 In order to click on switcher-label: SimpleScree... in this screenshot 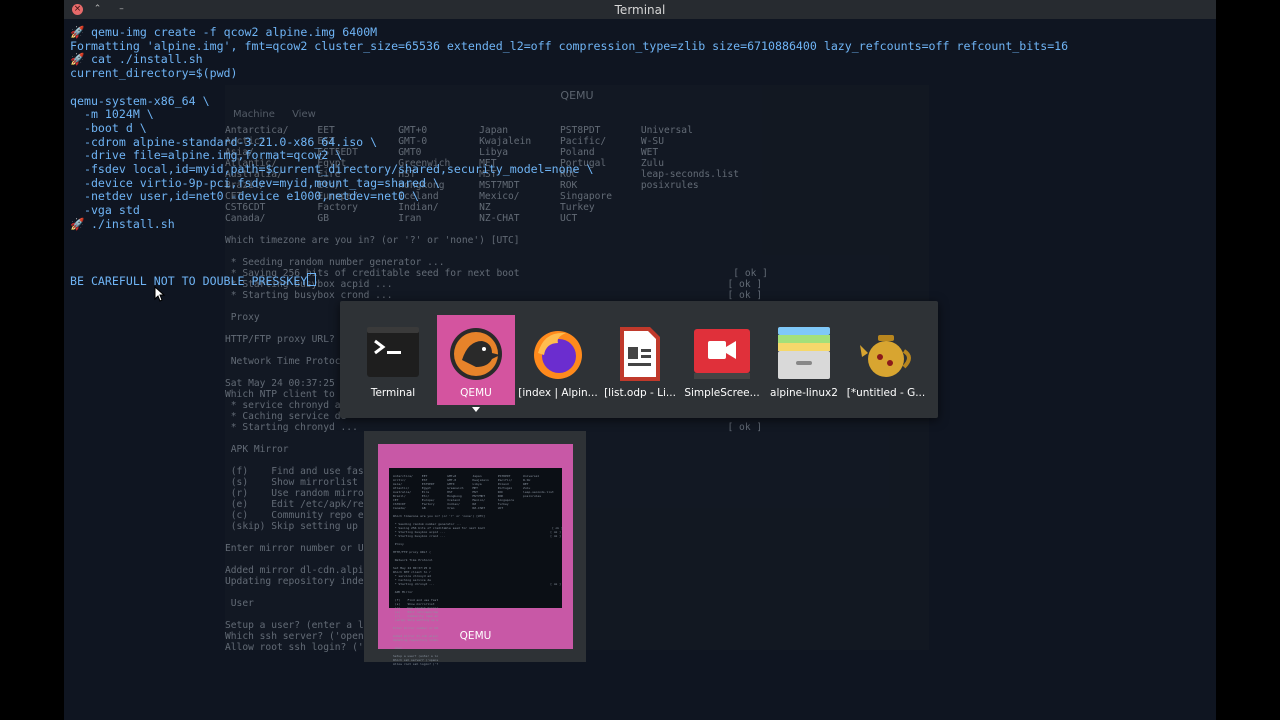, I will do `click(722, 393)`.